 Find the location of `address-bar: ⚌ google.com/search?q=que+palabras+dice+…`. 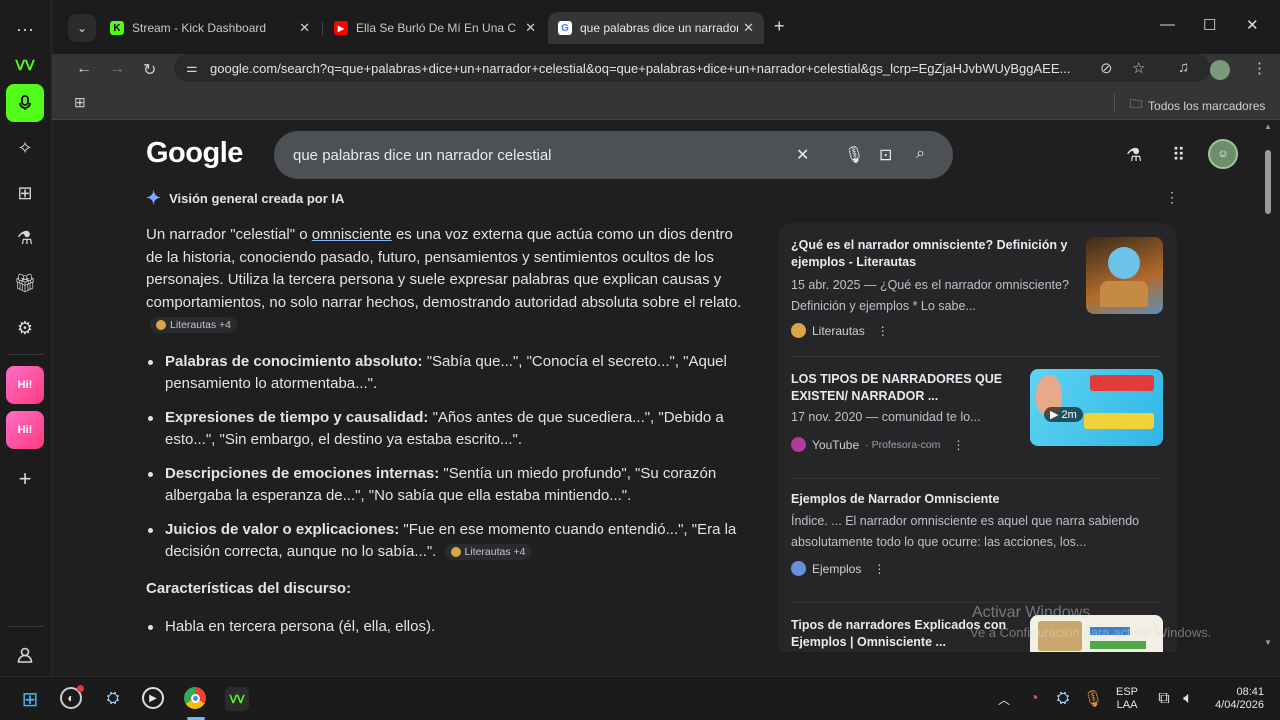

address-bar: ⚌ google.com/search?q=que+palabras+dice+… is located at coordinates (692, 68).